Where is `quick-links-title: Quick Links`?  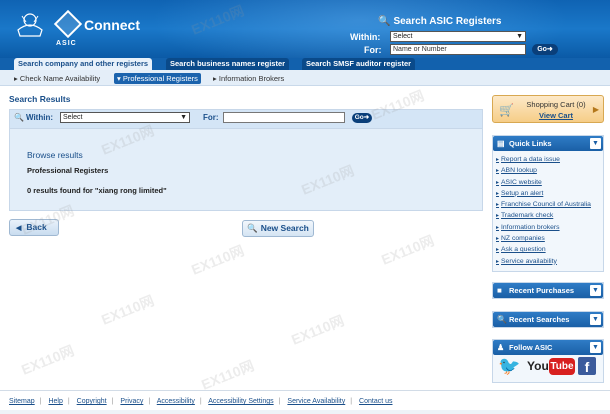
quick-links-title: Quick Links is located at coordinates (530, 143).